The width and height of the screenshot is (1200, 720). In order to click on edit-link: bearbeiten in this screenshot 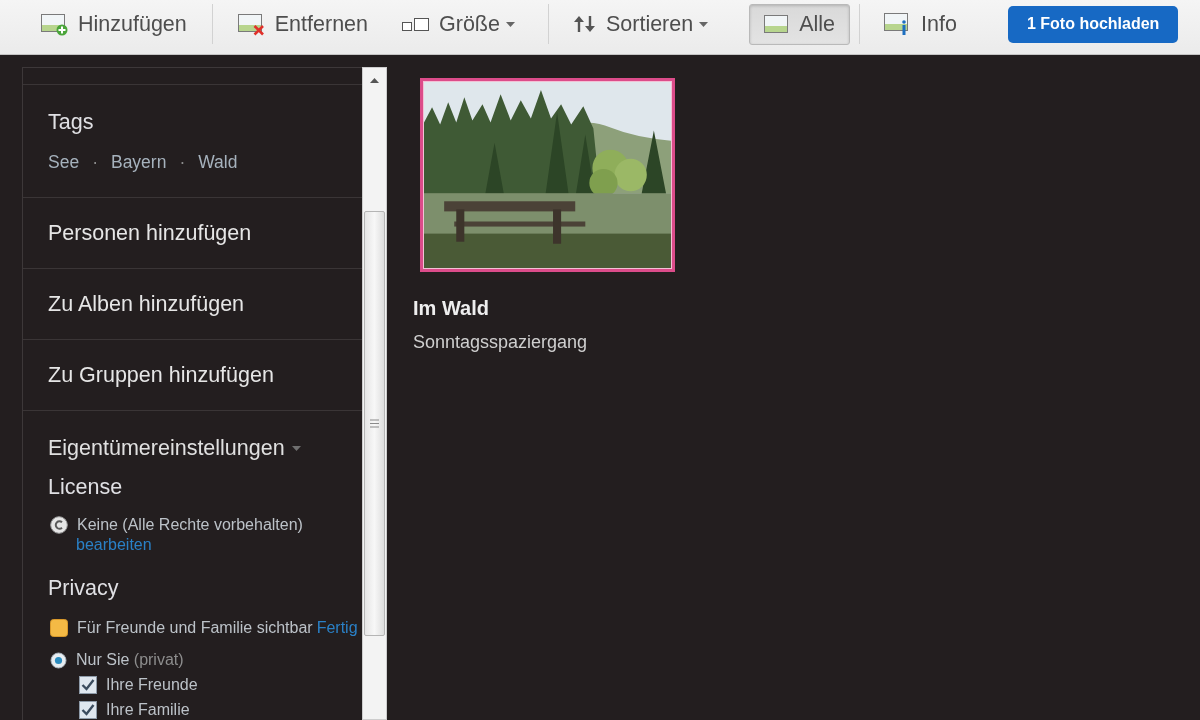, I will do `click(114, 544)`.